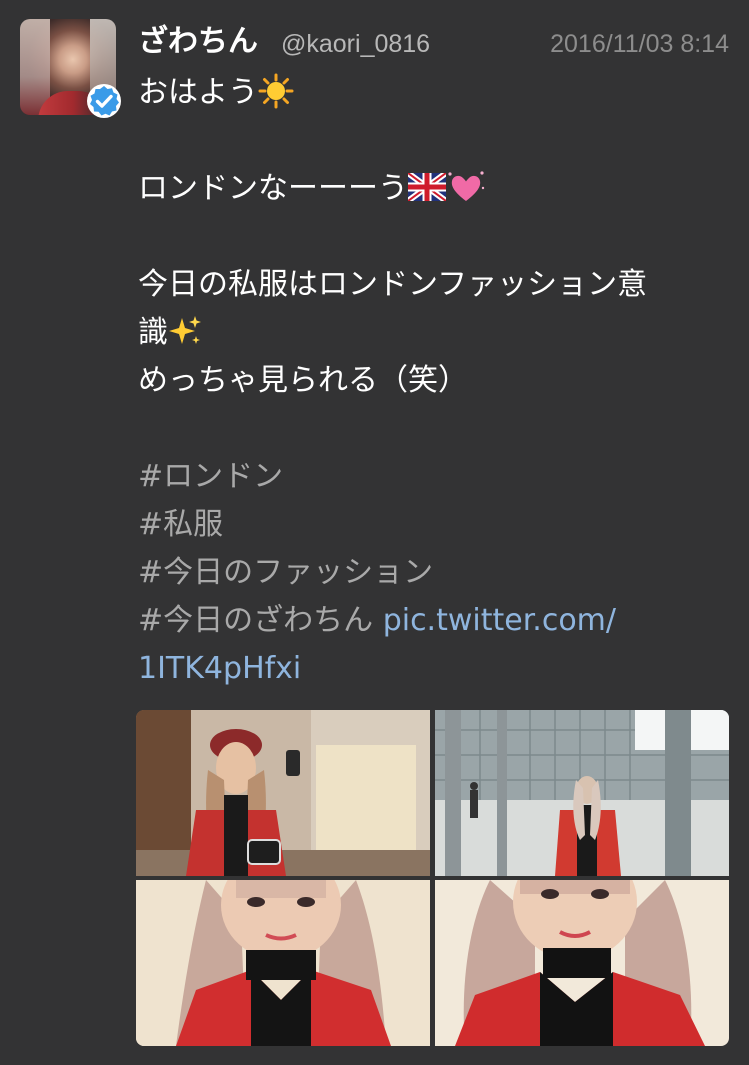  I want to click on hashtag-link: #今日のざわちん, so click(255, 620).